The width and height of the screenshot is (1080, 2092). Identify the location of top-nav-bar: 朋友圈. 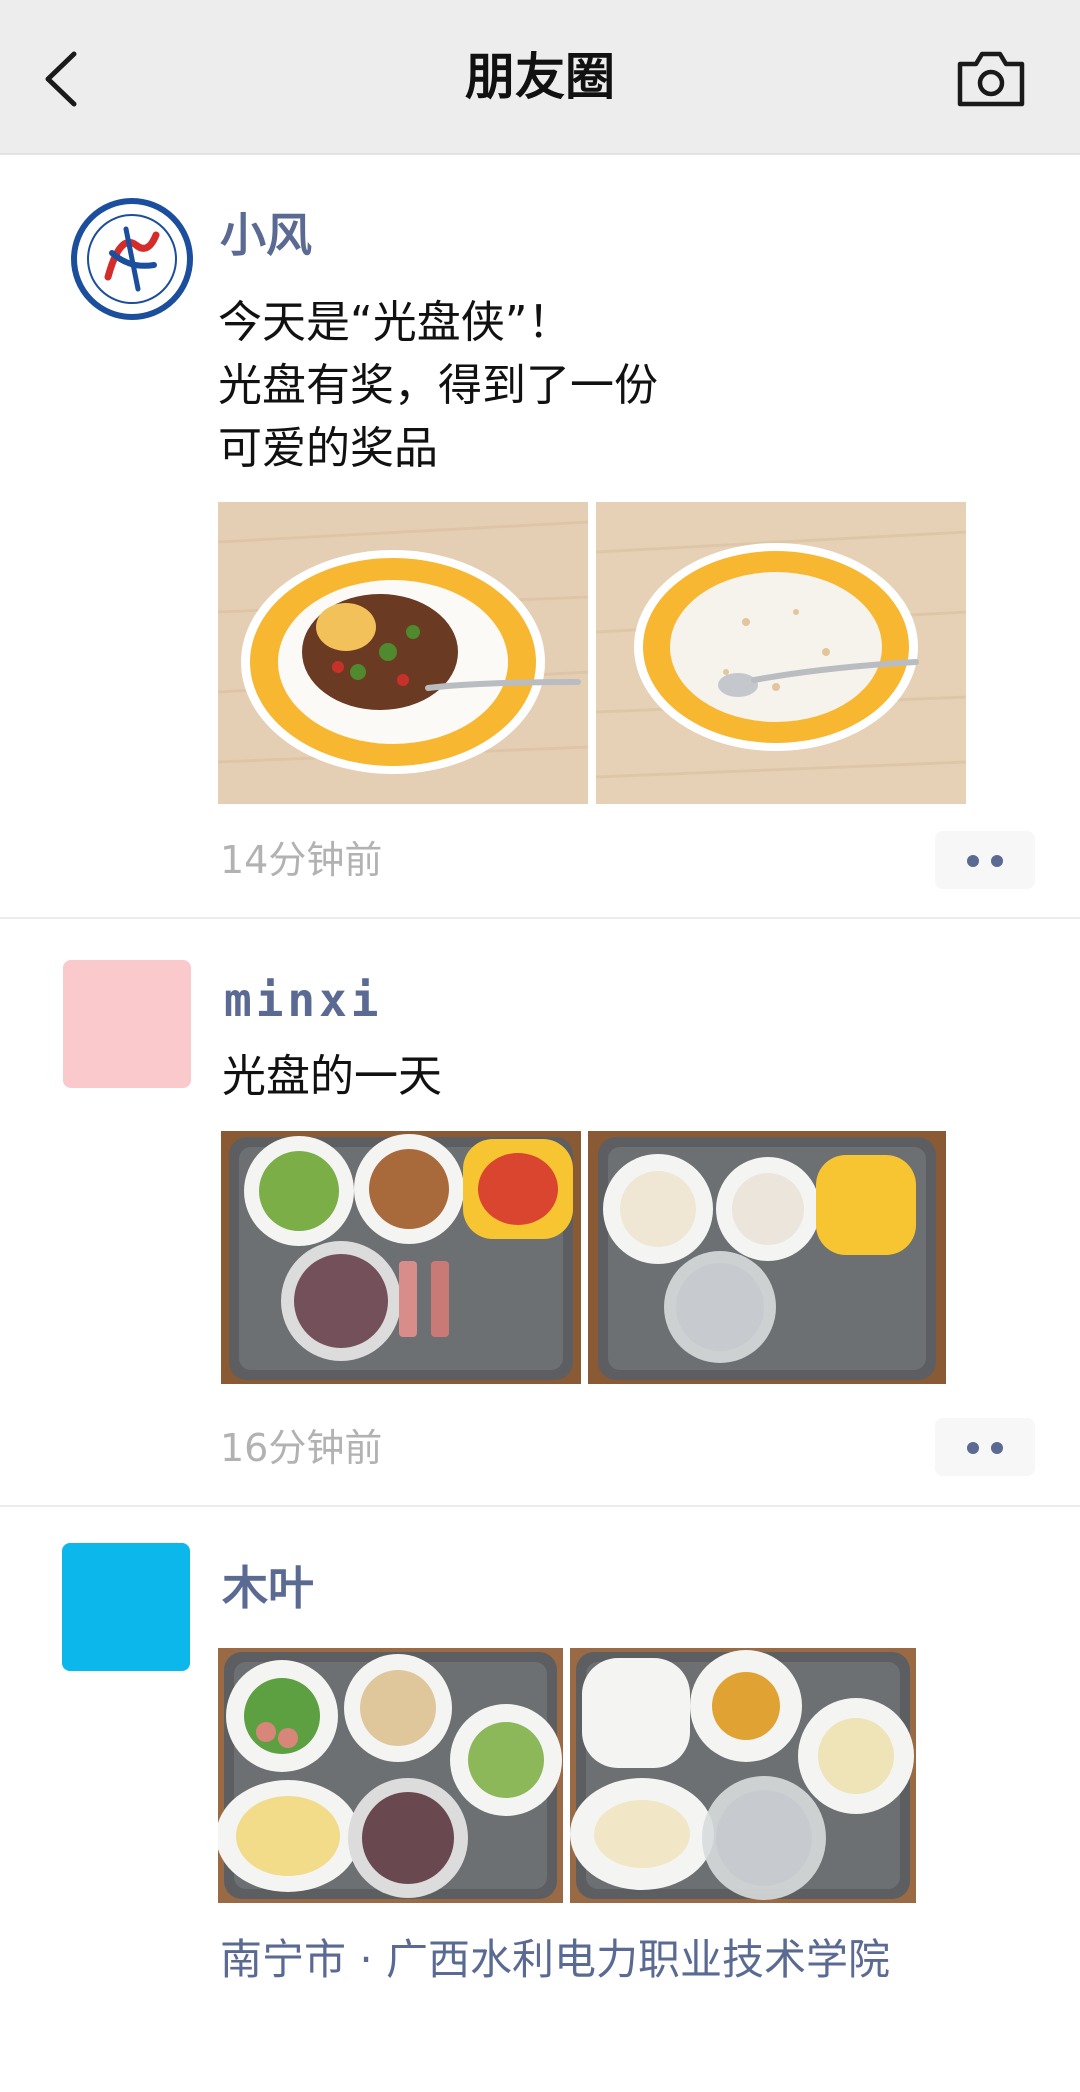
(540, 77).